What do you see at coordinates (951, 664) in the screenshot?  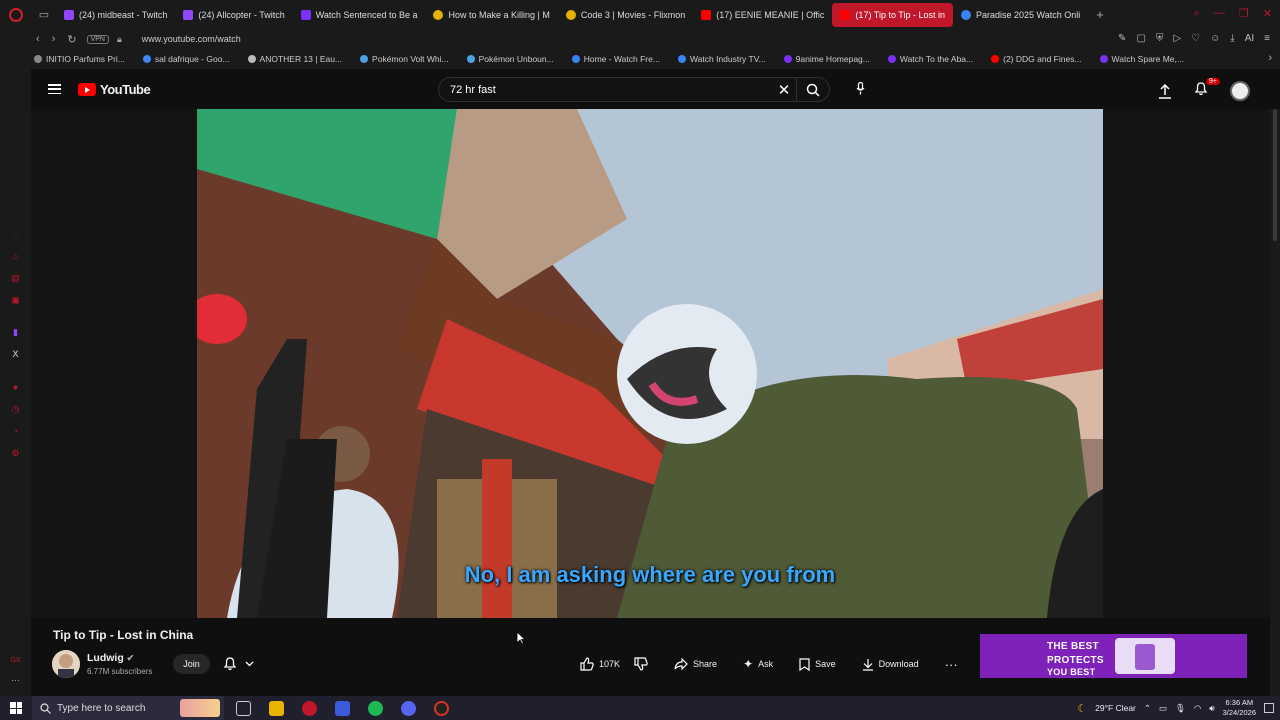 I see `more-actions-icon: ···` at bounding box center [951, 664].